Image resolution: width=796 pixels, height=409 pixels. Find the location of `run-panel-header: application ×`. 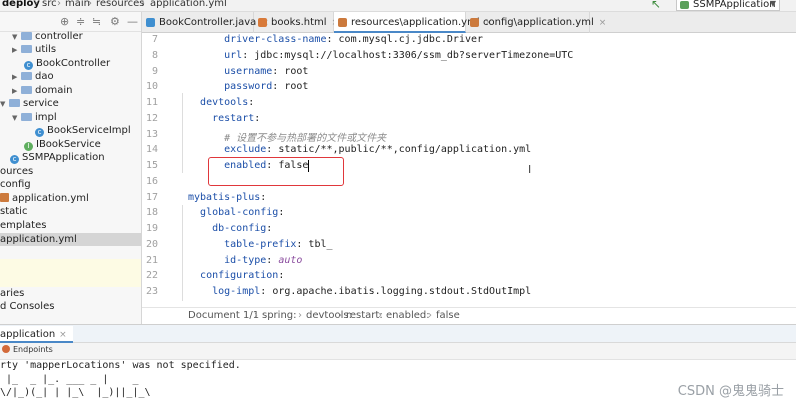

run-panel-header: application × is located at coordinates (398, 333).